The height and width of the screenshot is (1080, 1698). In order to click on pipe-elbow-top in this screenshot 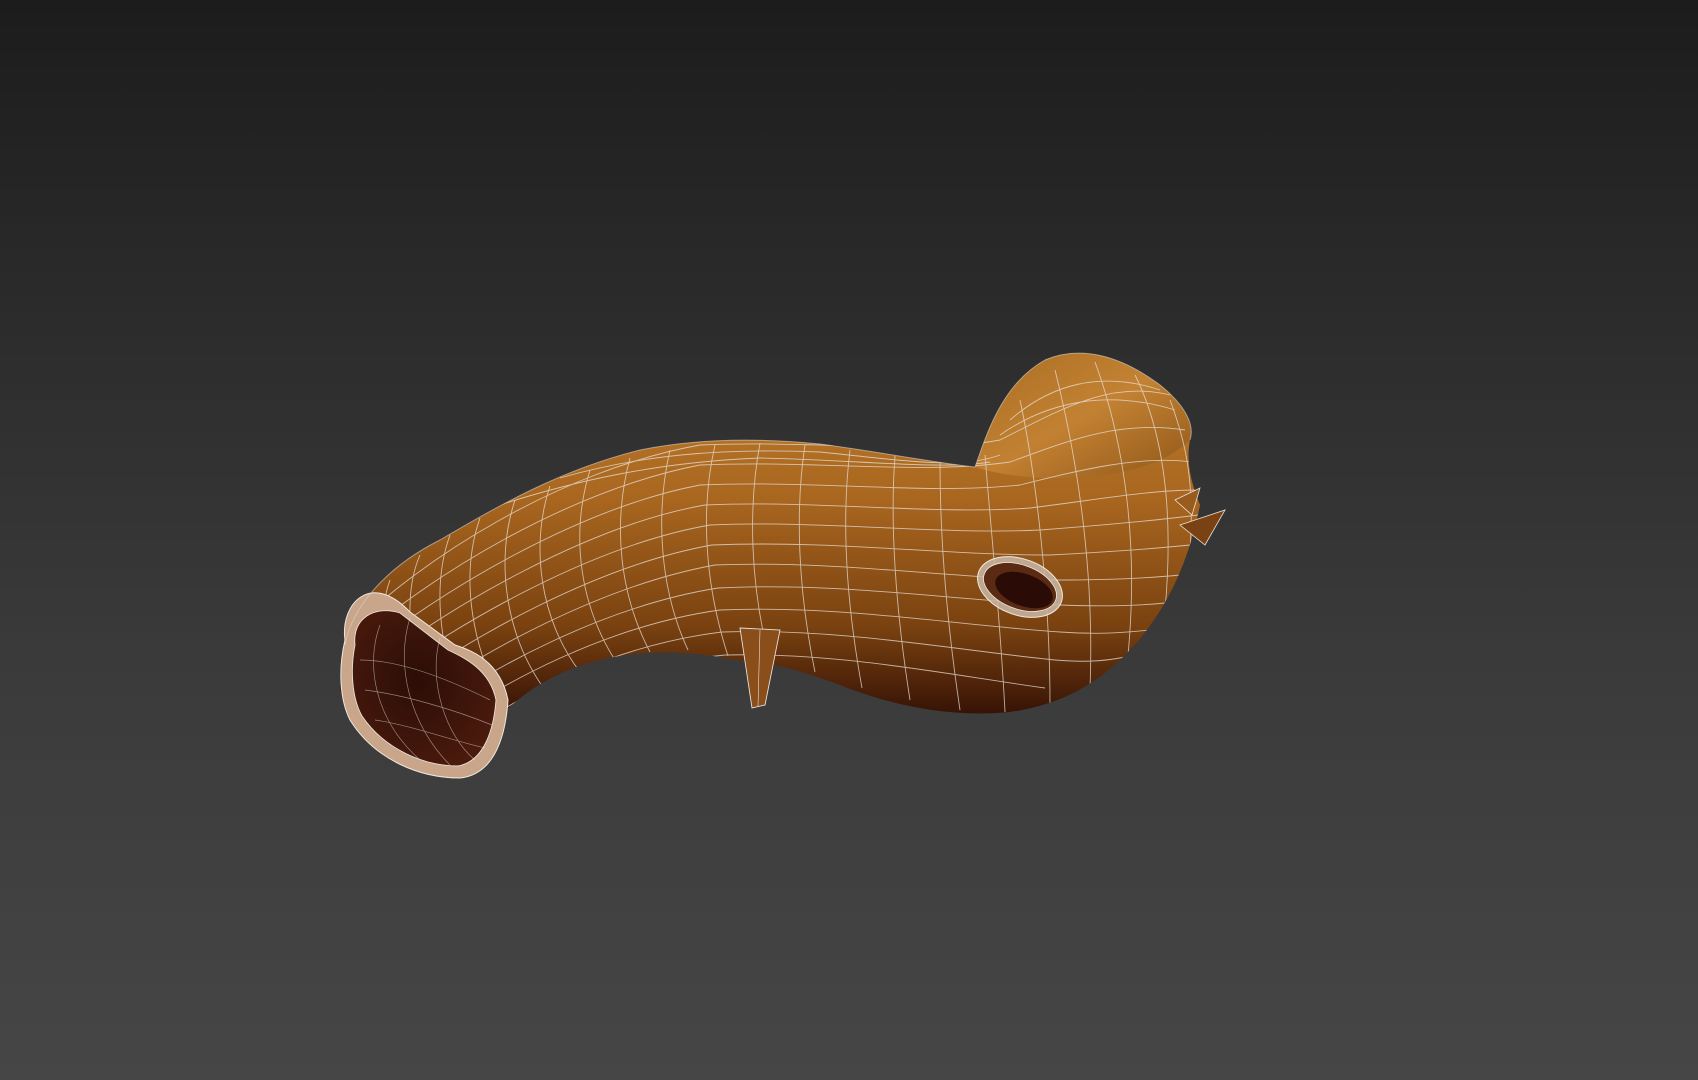, I will do `click(1083, 416)`.